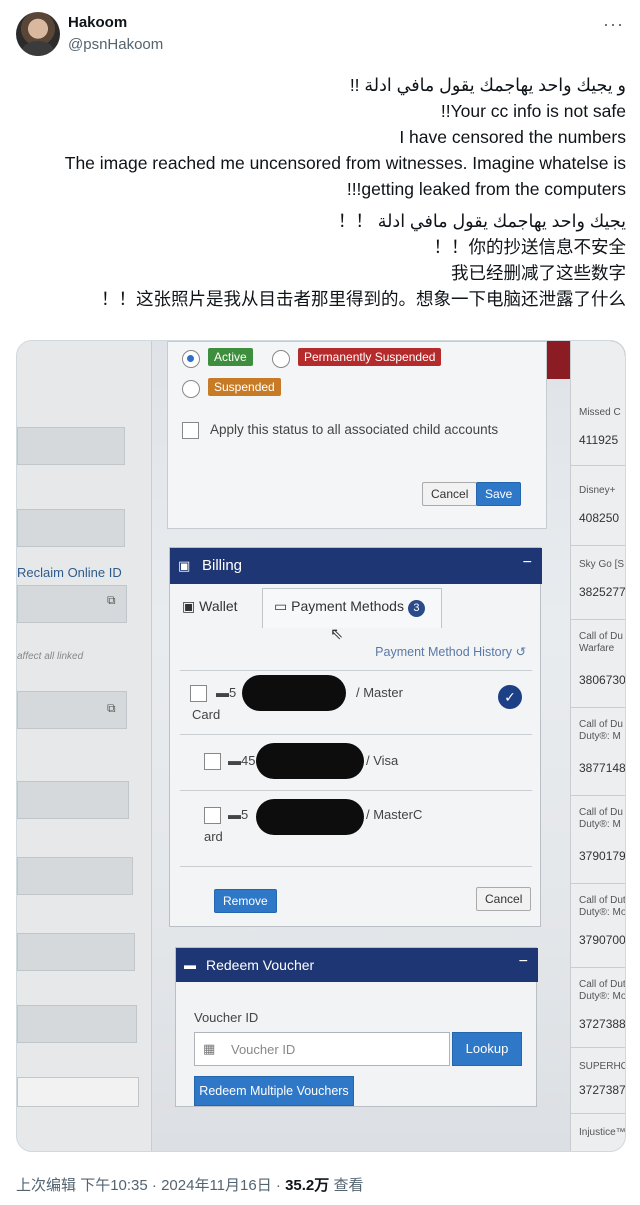 The height and width of the screenshot is (1205, 640). Describe the element at coordinates (394, 814) in the screenshot. I see `card-type: / MasterC` at that location.